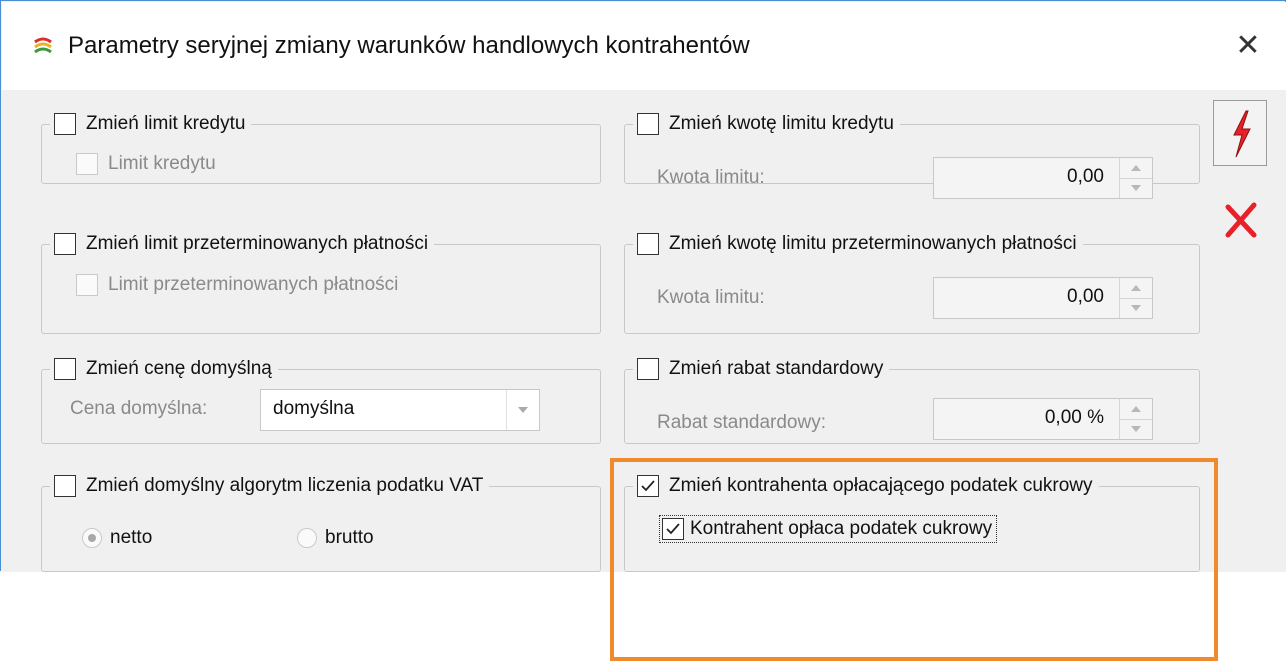  I want to click on radio-label: netto, so click(131, 537).